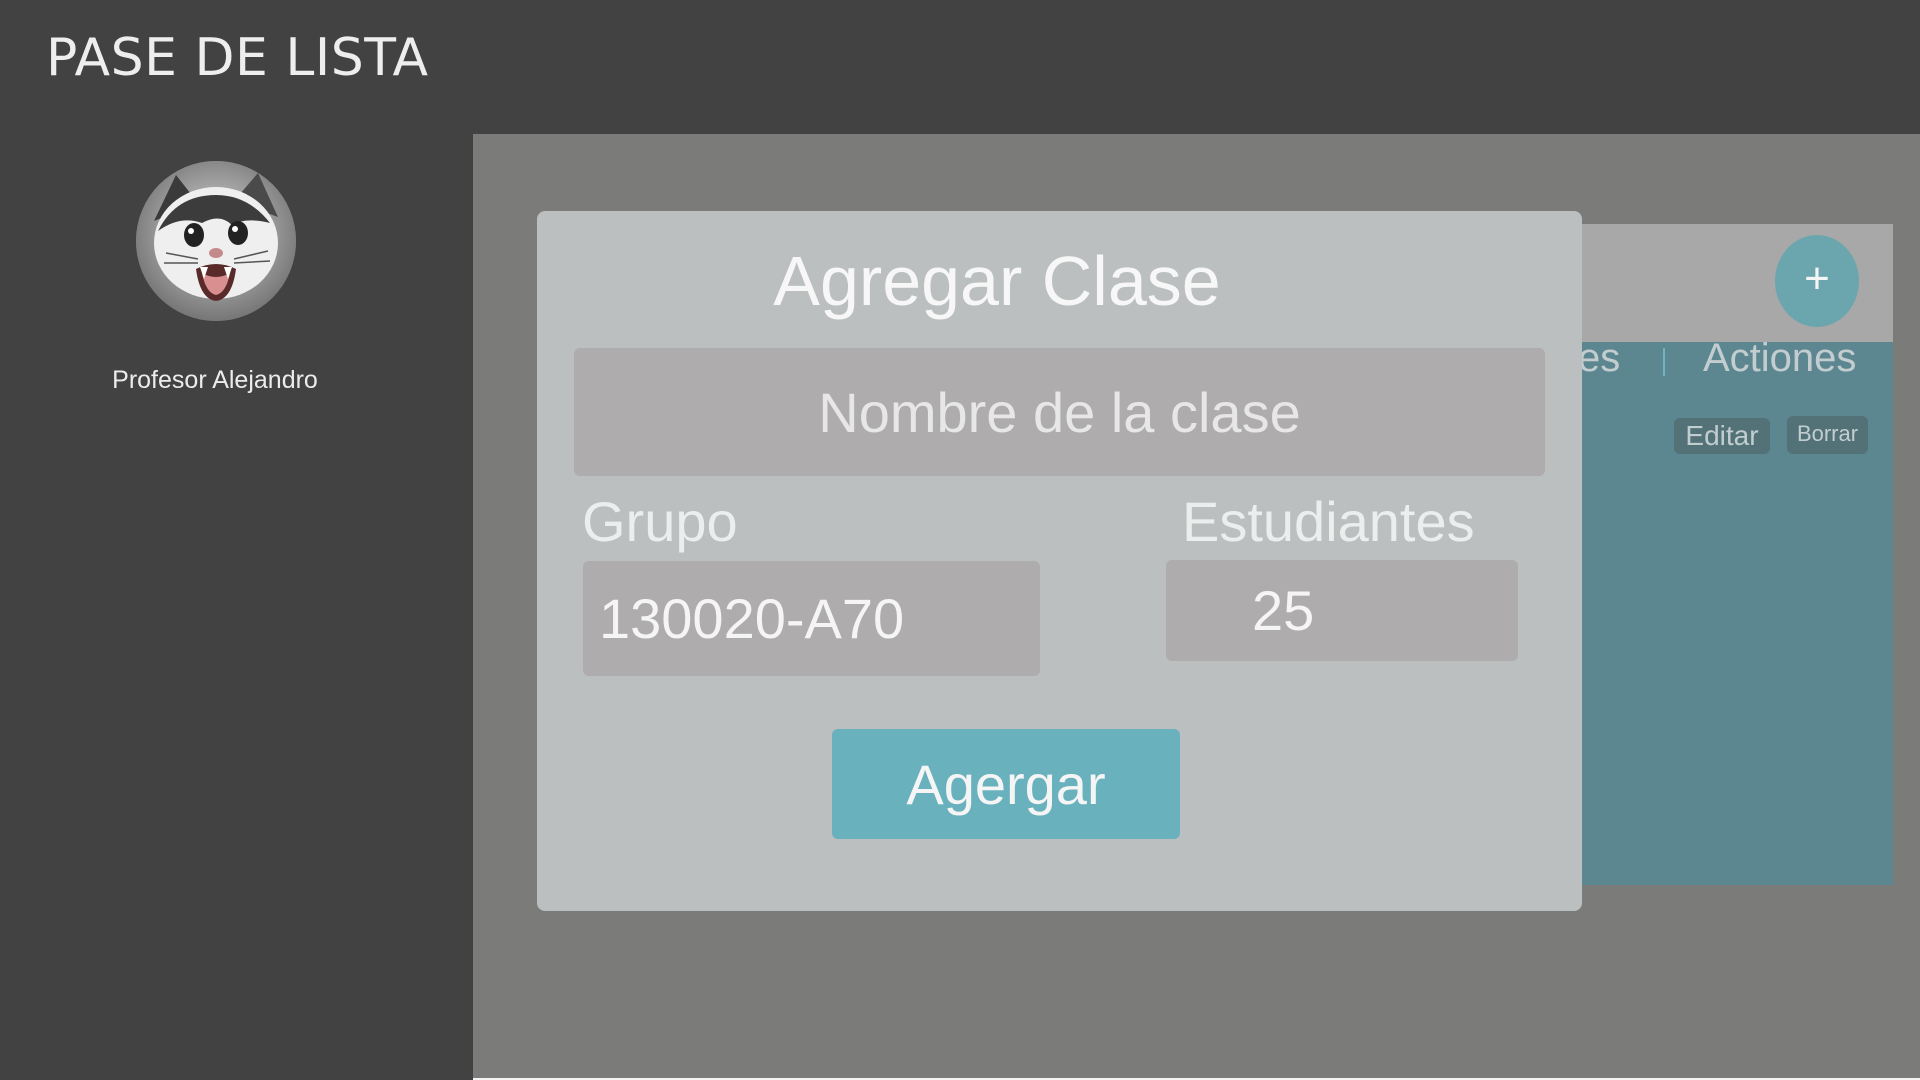 The width and height of the screenshot is (1920, 1080). I want to click on delete-button: Borrar, so click(1827, 435).